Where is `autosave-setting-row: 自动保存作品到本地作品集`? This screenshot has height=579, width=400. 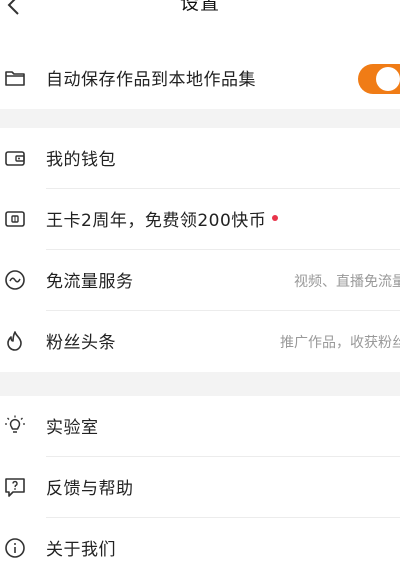 autosave-setting-row: 自动保存作品到本地作品集 is located at coordinates (200, 78).